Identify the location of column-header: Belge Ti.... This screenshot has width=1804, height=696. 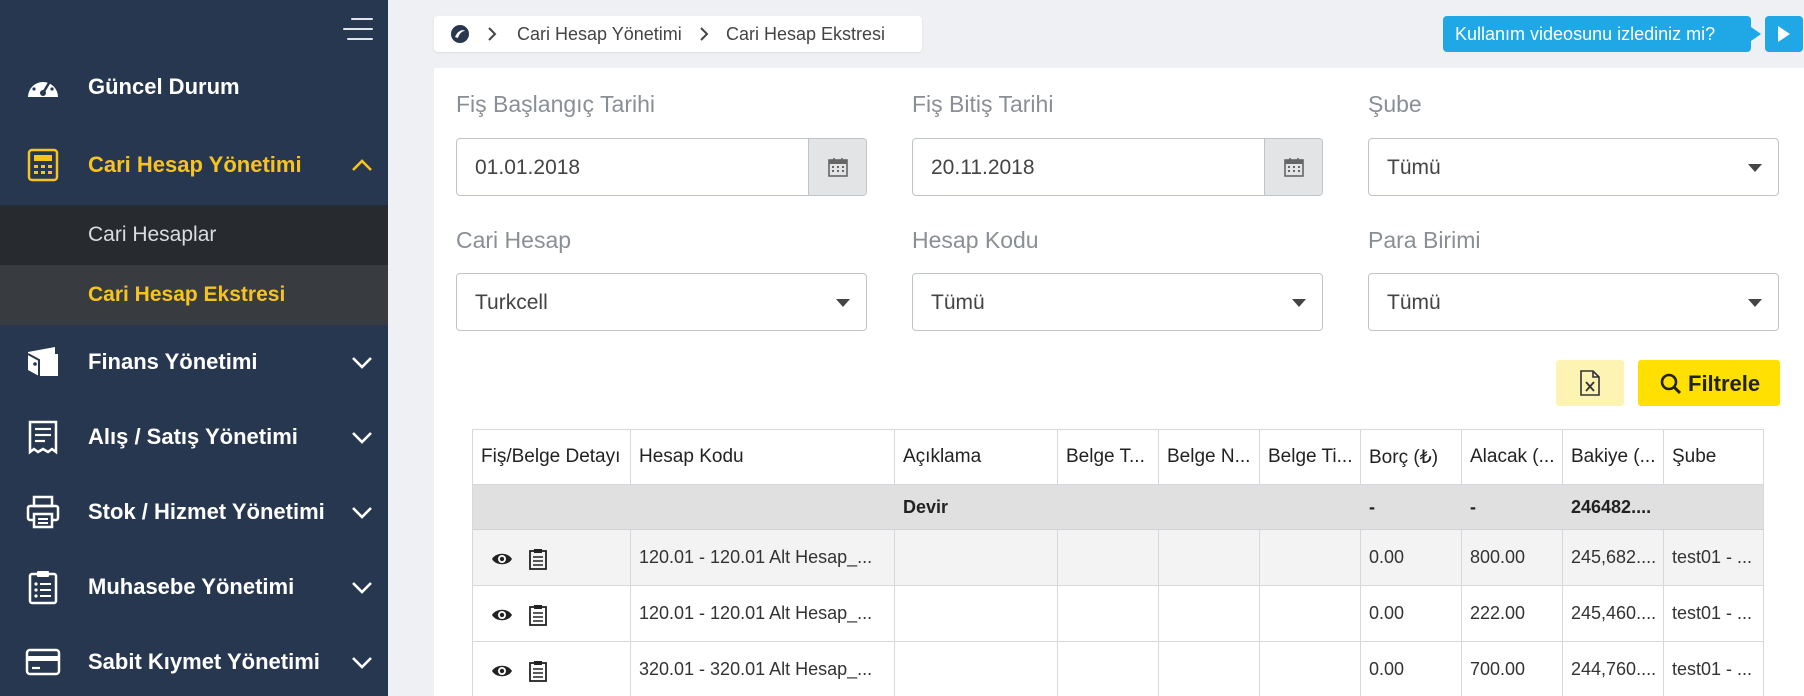
(1310, 457).